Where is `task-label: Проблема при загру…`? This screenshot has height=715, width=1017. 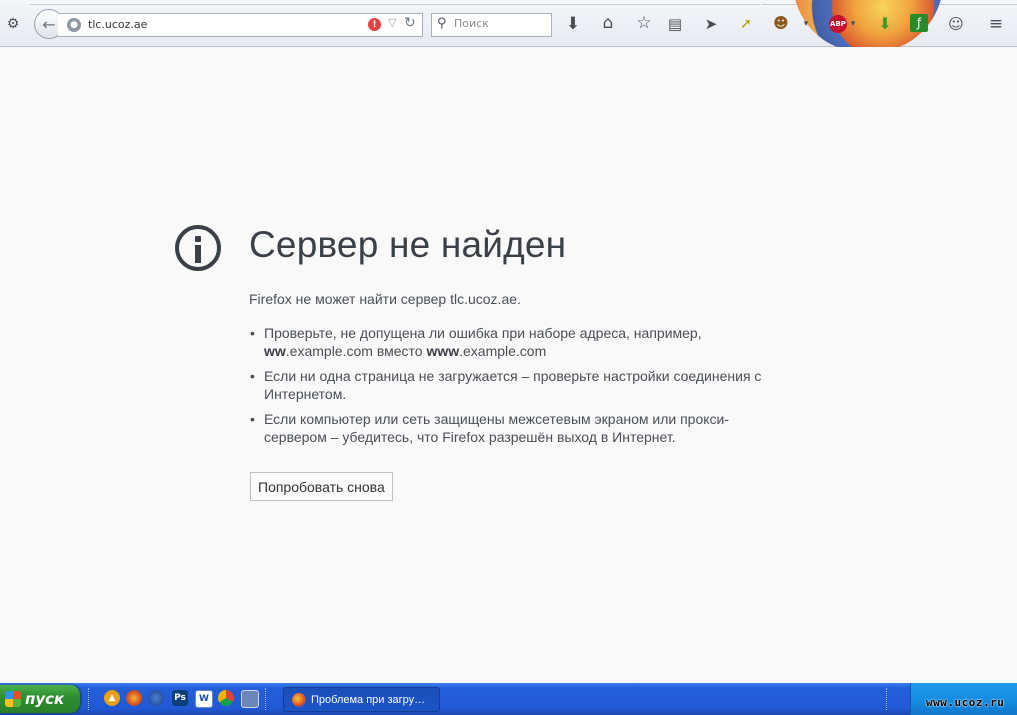
task-label: Проблема при загру… is located at coordinates (368, 699).